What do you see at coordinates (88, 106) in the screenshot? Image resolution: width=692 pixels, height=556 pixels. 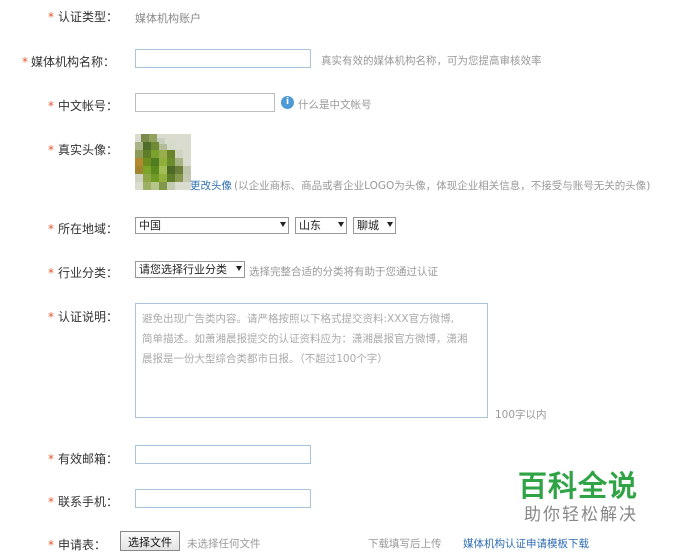 I see `chinese-account-label: 中文帐号：` at bounding box center [88, 106].